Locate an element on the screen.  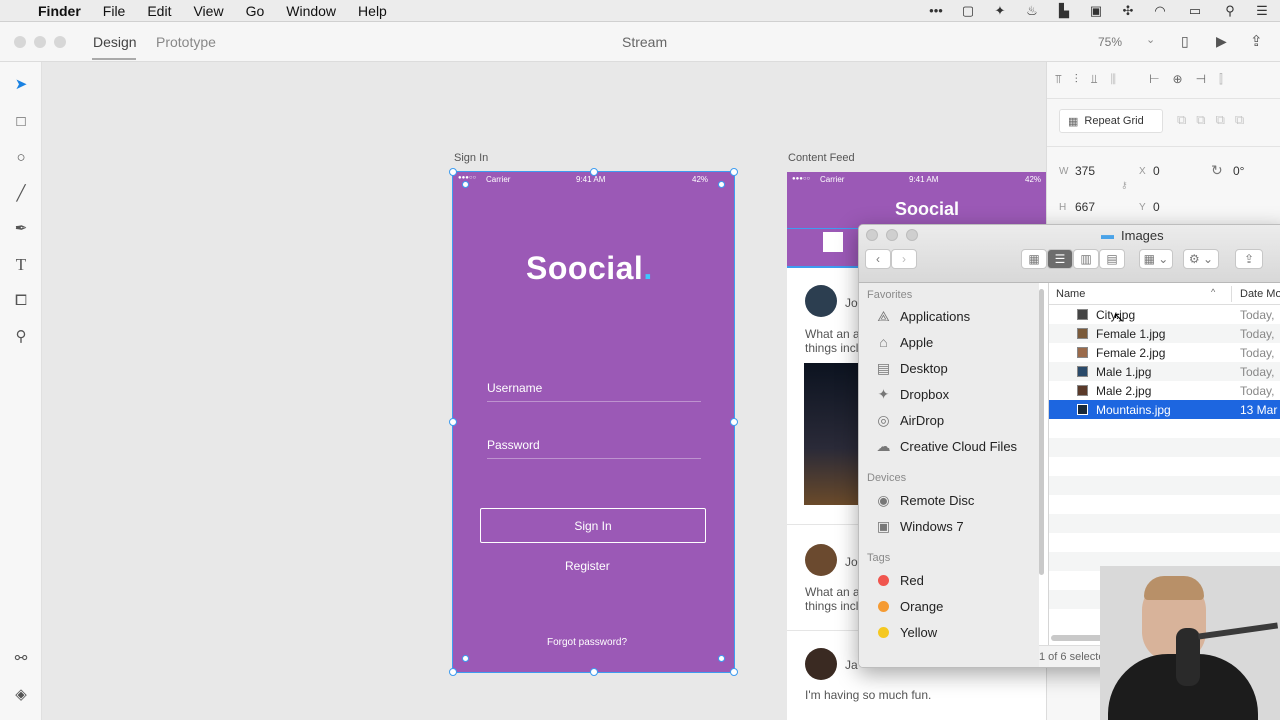
icon-view-button: ▦ is located at coordinates (1034, 259).